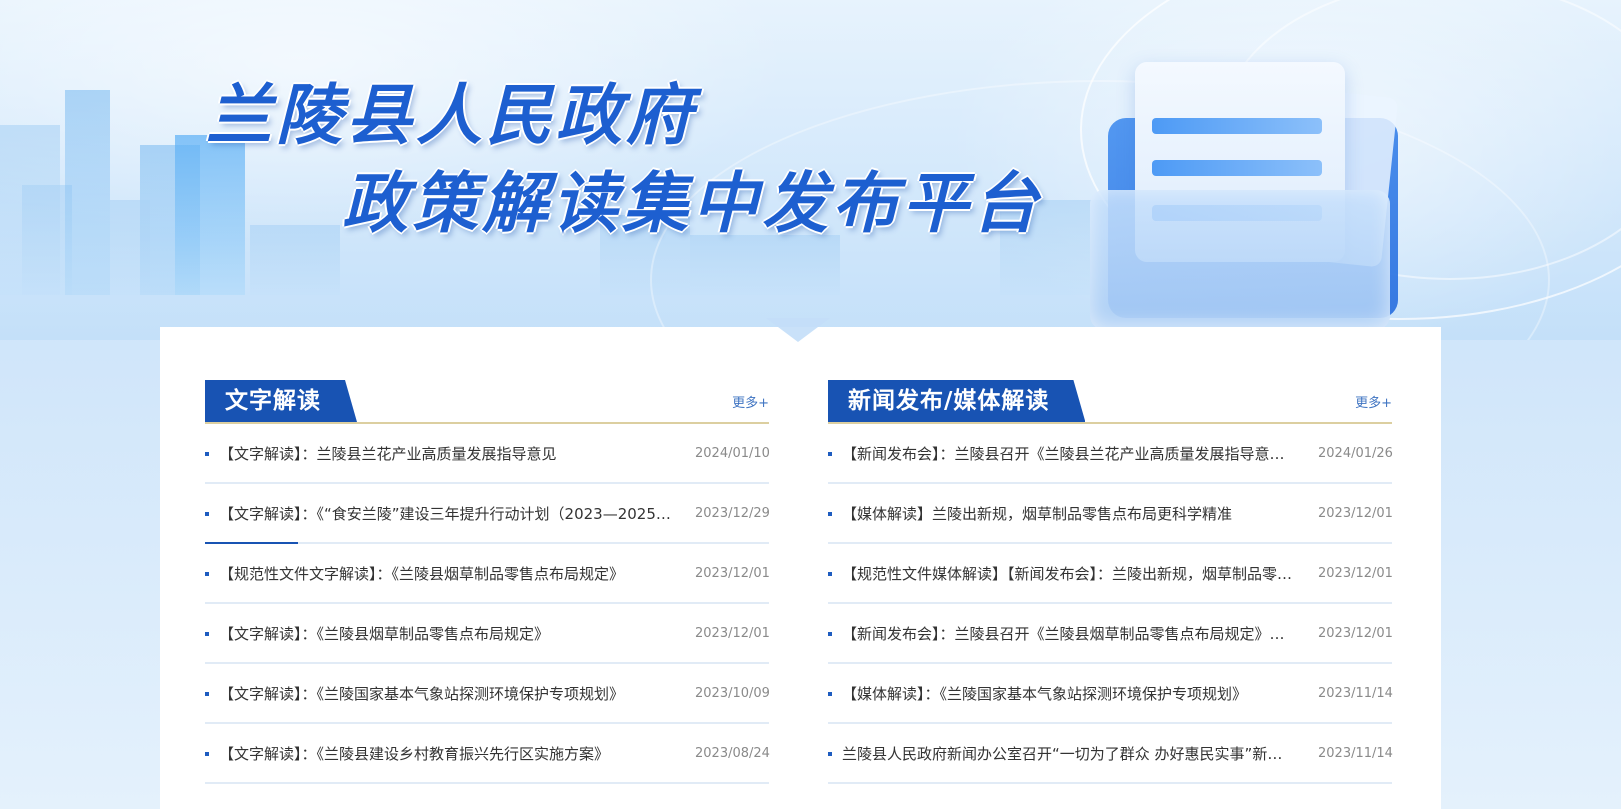 The width and height of the screenshot is (1621, 809). I want to click on article-title-link: 【文字解读】：兰陵县兰花产业高质量发展指导意见, so click(457, 453).